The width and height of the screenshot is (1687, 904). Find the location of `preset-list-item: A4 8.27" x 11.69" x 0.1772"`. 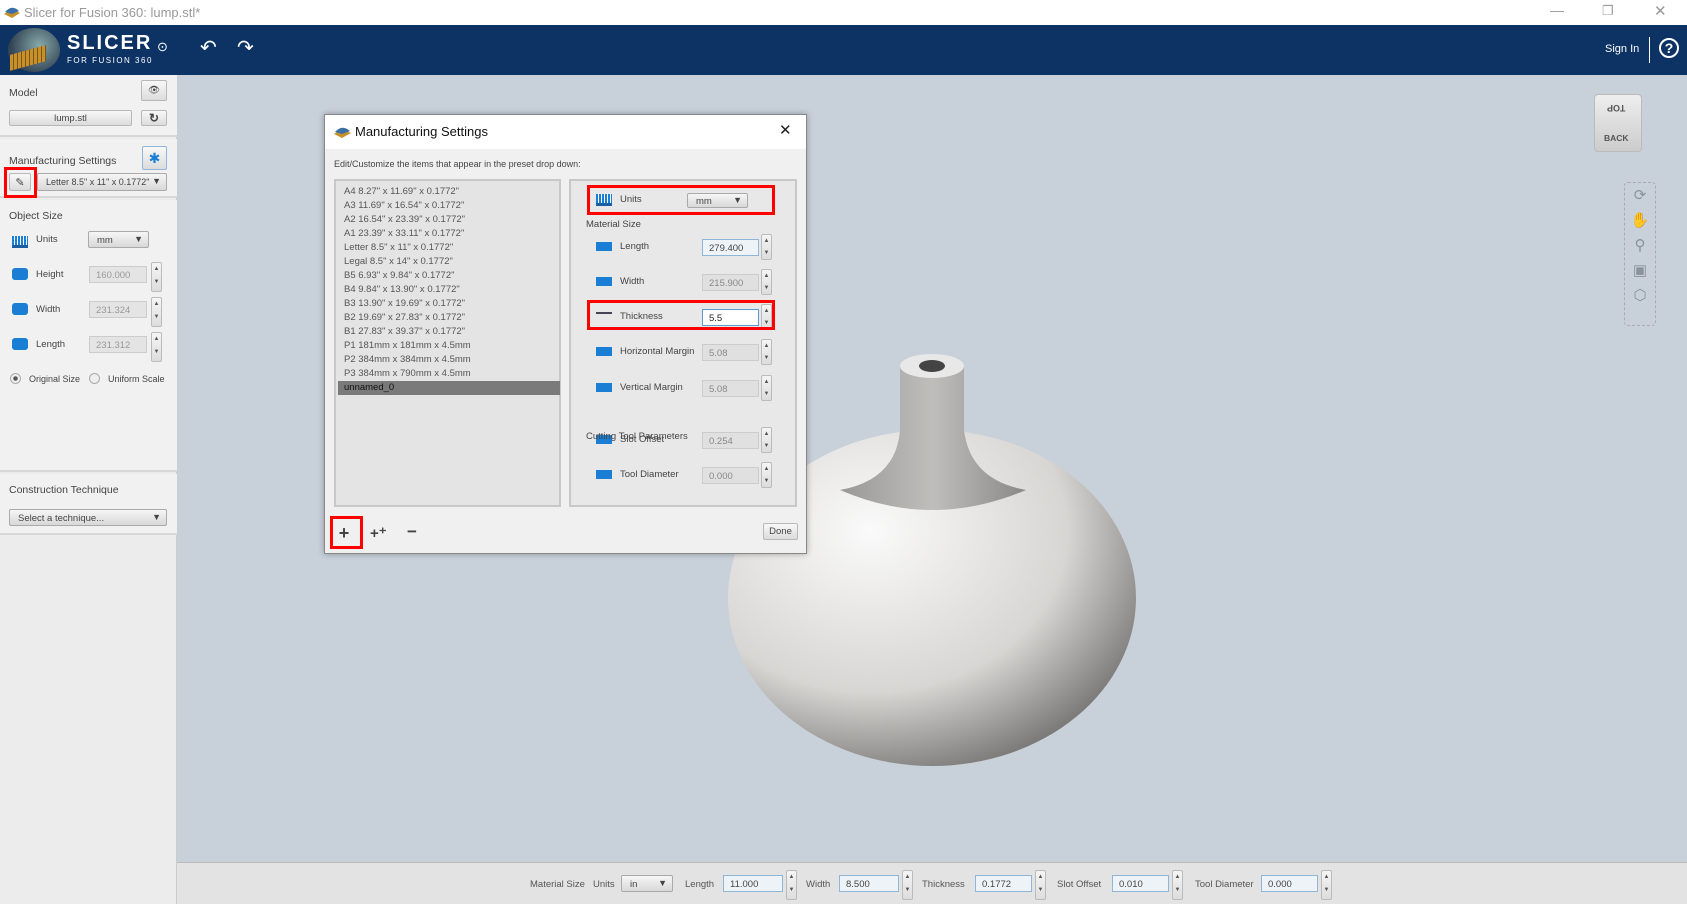

preset-list-item: A4 8.27" x 11.69" x 0.1772" is located at coordinates (449, 192).